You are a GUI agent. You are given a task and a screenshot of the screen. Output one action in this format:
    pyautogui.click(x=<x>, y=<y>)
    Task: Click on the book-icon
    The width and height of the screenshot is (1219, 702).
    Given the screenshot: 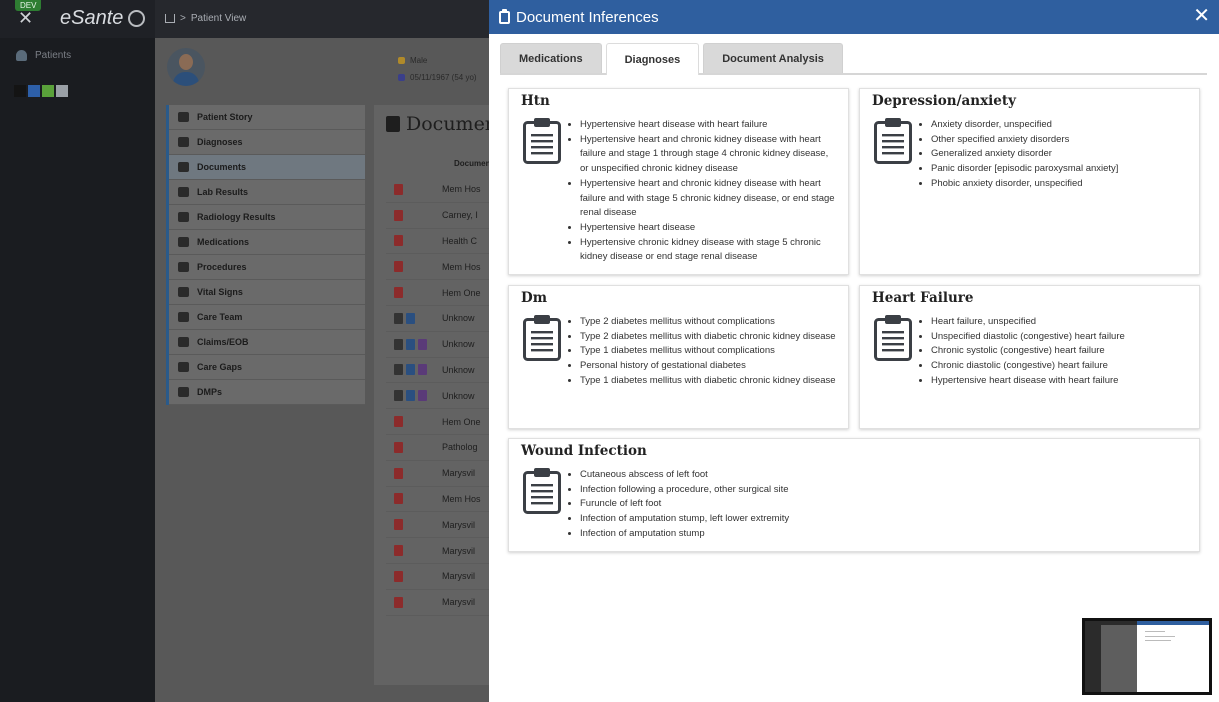 What is the action you would take?
    pyautogui.click(x=183, y=117)
    